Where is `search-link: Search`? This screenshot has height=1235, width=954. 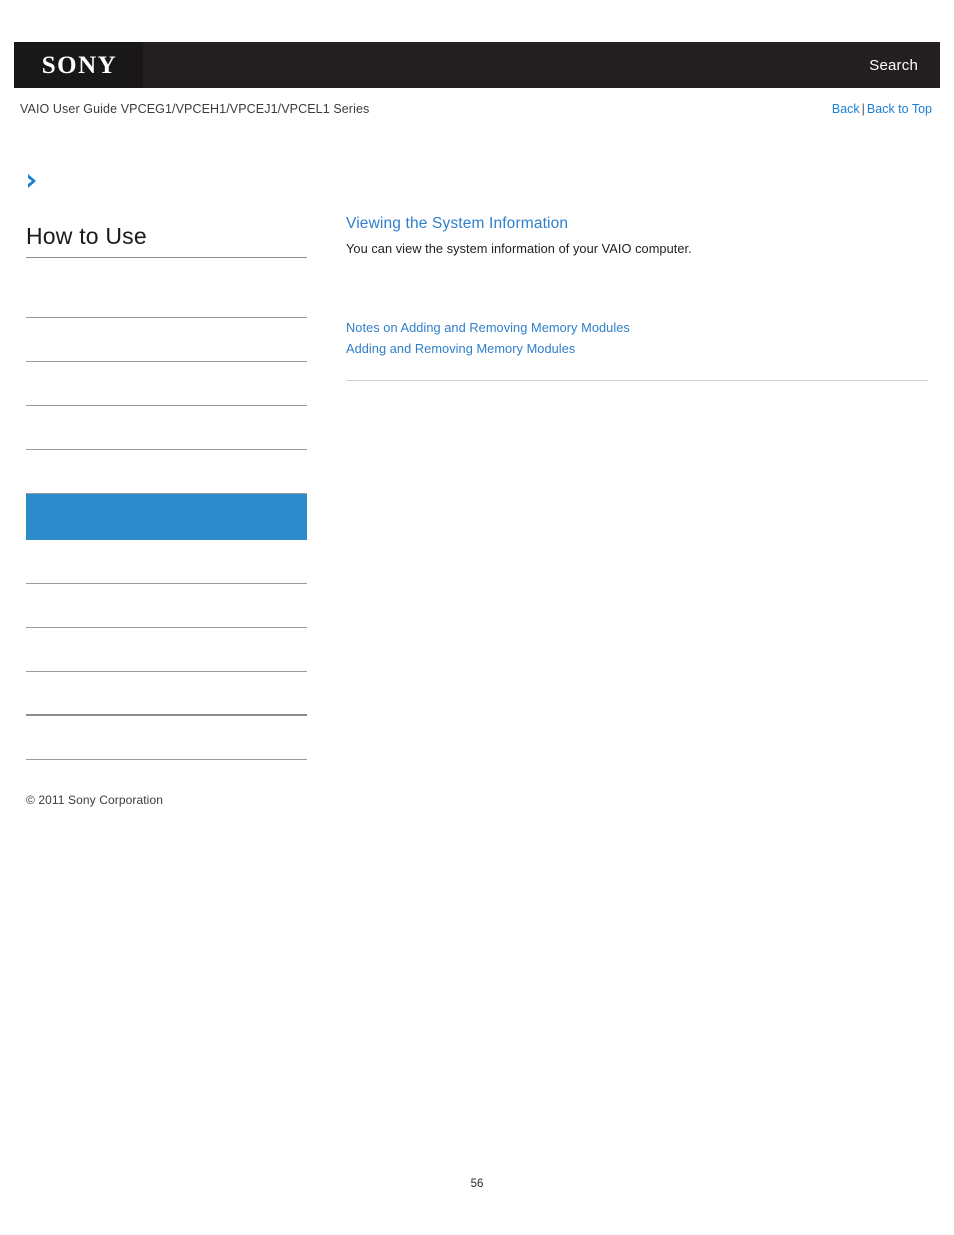 search-link: Search is located at coordinates (904, 65).